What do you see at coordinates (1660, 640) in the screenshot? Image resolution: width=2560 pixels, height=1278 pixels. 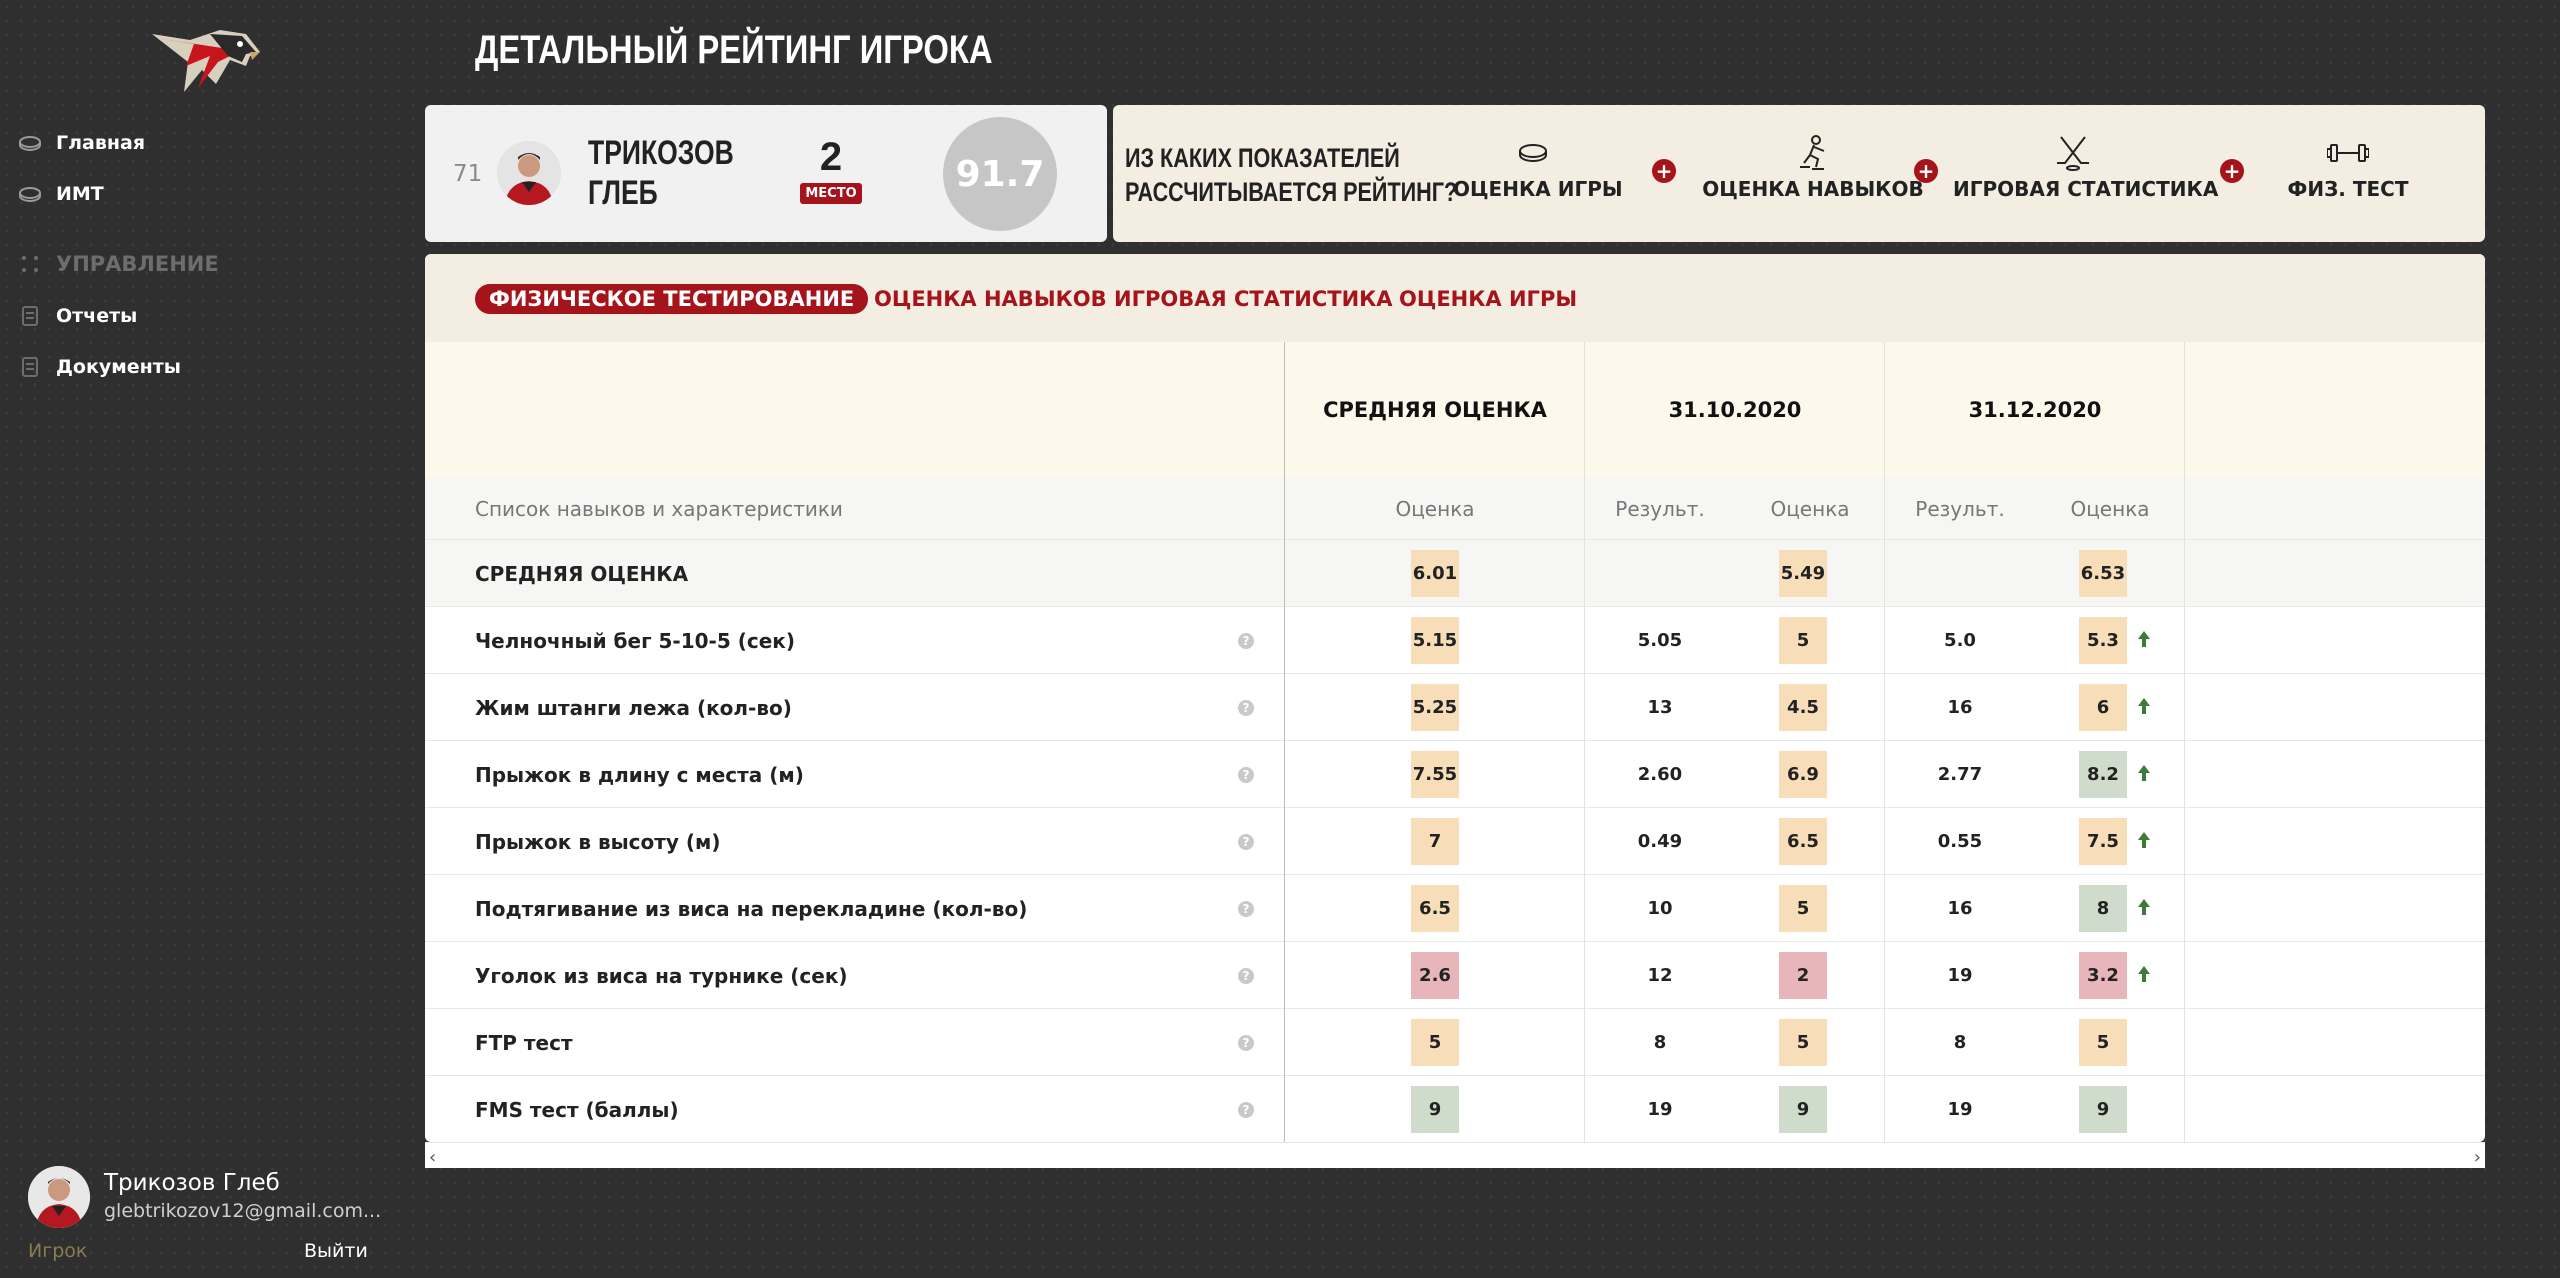 I see `result-value: 5.05` at bounding box center [1660, 640].